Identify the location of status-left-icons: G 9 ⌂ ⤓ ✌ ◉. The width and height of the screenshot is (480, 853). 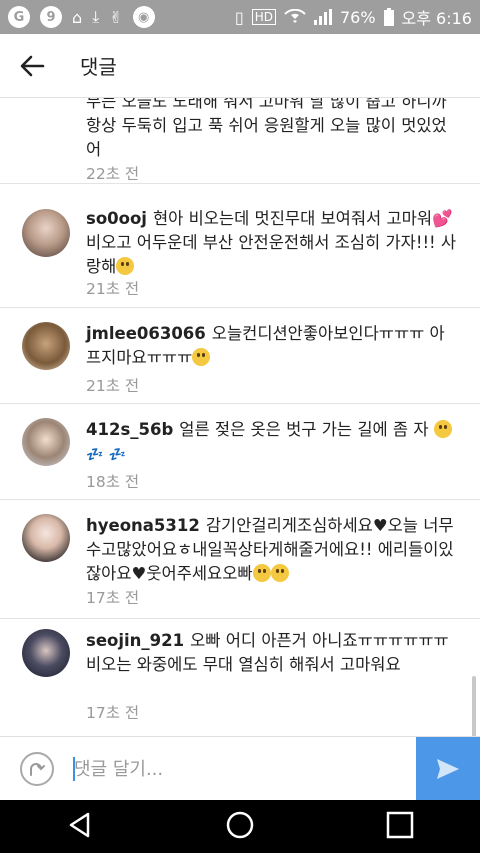
(81, 17).